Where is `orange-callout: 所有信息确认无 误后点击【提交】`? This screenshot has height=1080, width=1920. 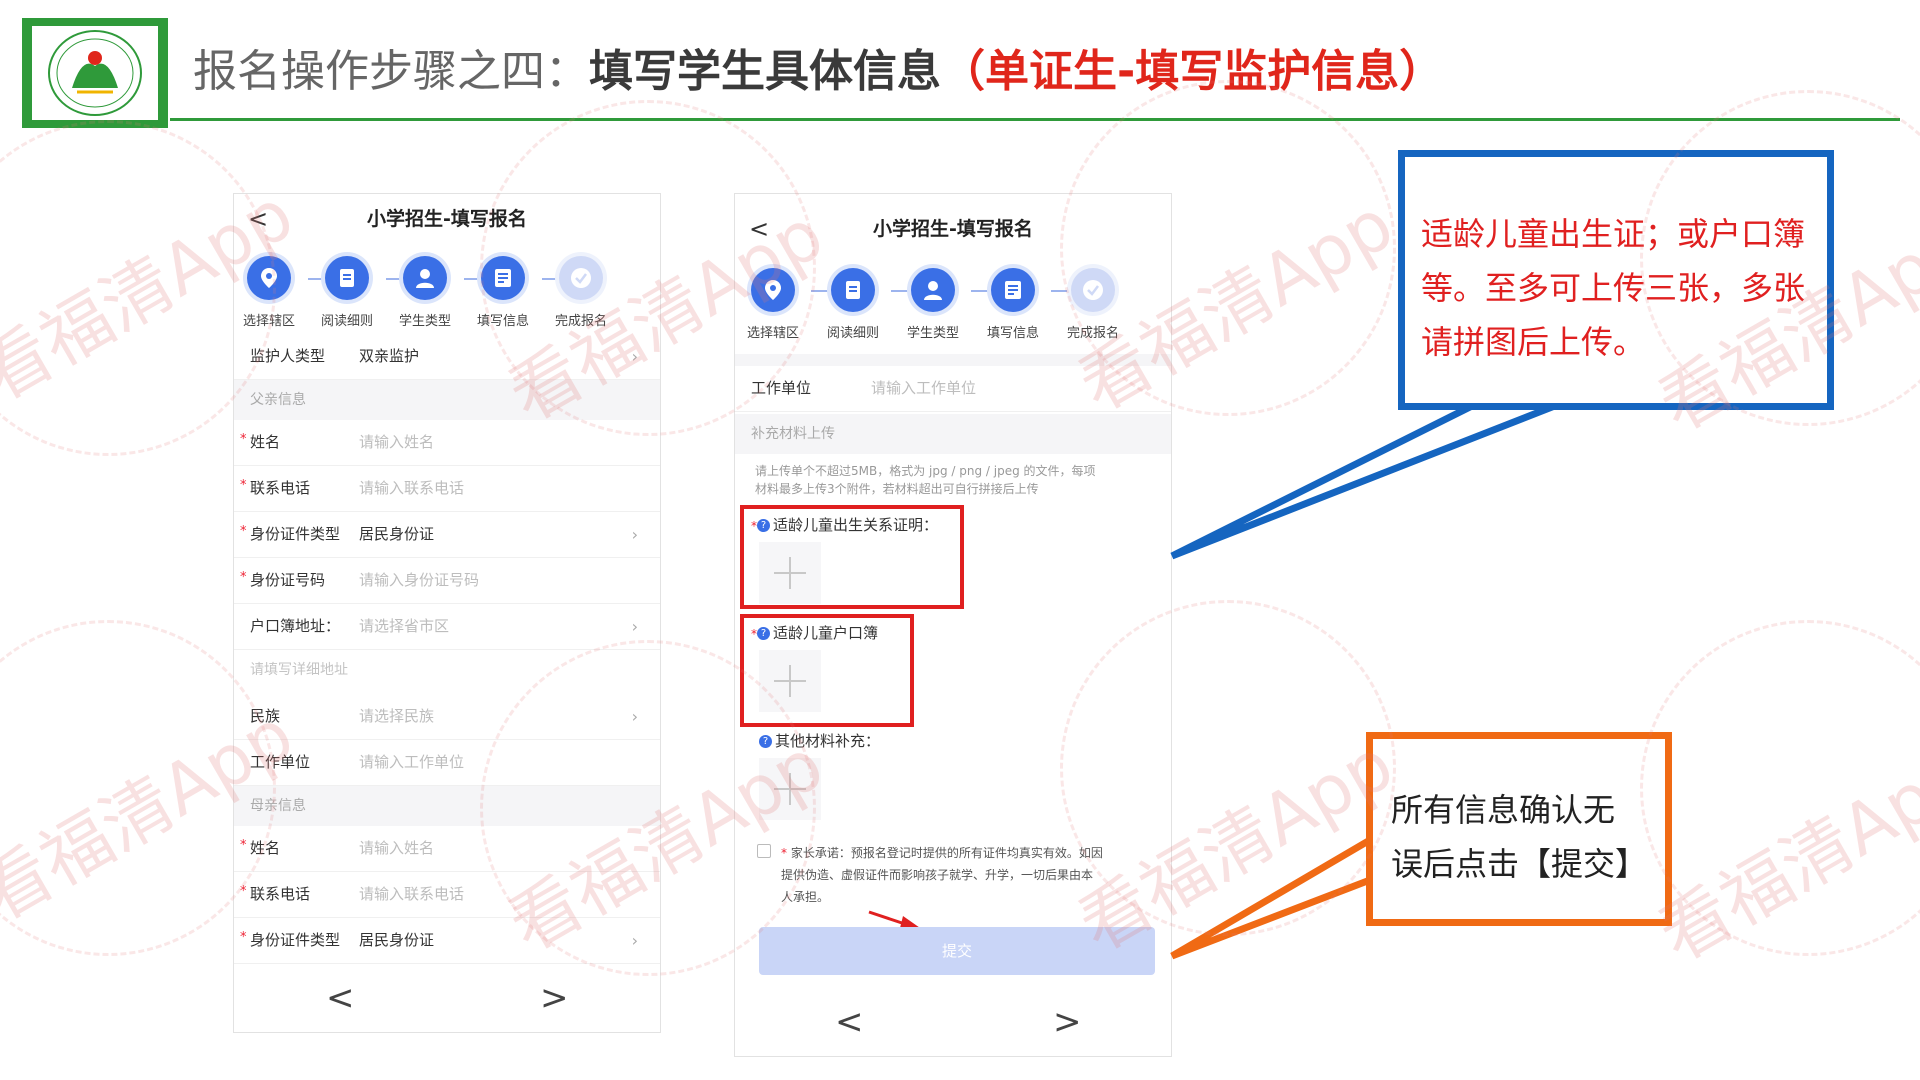 orange-callout: 所有信息确认无 误后点击【提交】 is located at coordinates (1519, 829).